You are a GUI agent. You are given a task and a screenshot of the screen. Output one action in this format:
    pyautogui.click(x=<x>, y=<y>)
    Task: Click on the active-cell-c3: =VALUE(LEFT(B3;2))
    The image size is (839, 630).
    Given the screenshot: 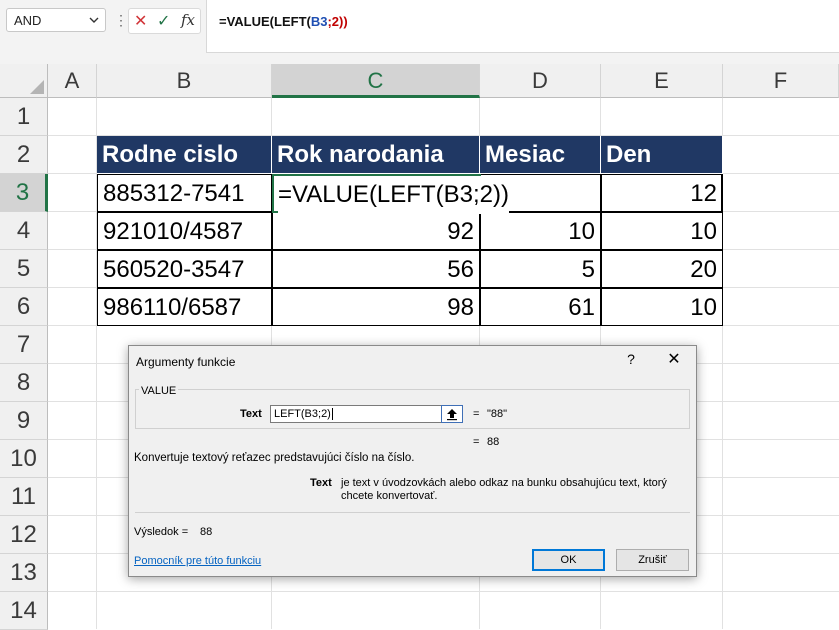 What is the action you would take?
    pyautogui.click(x=390, y=194)
    